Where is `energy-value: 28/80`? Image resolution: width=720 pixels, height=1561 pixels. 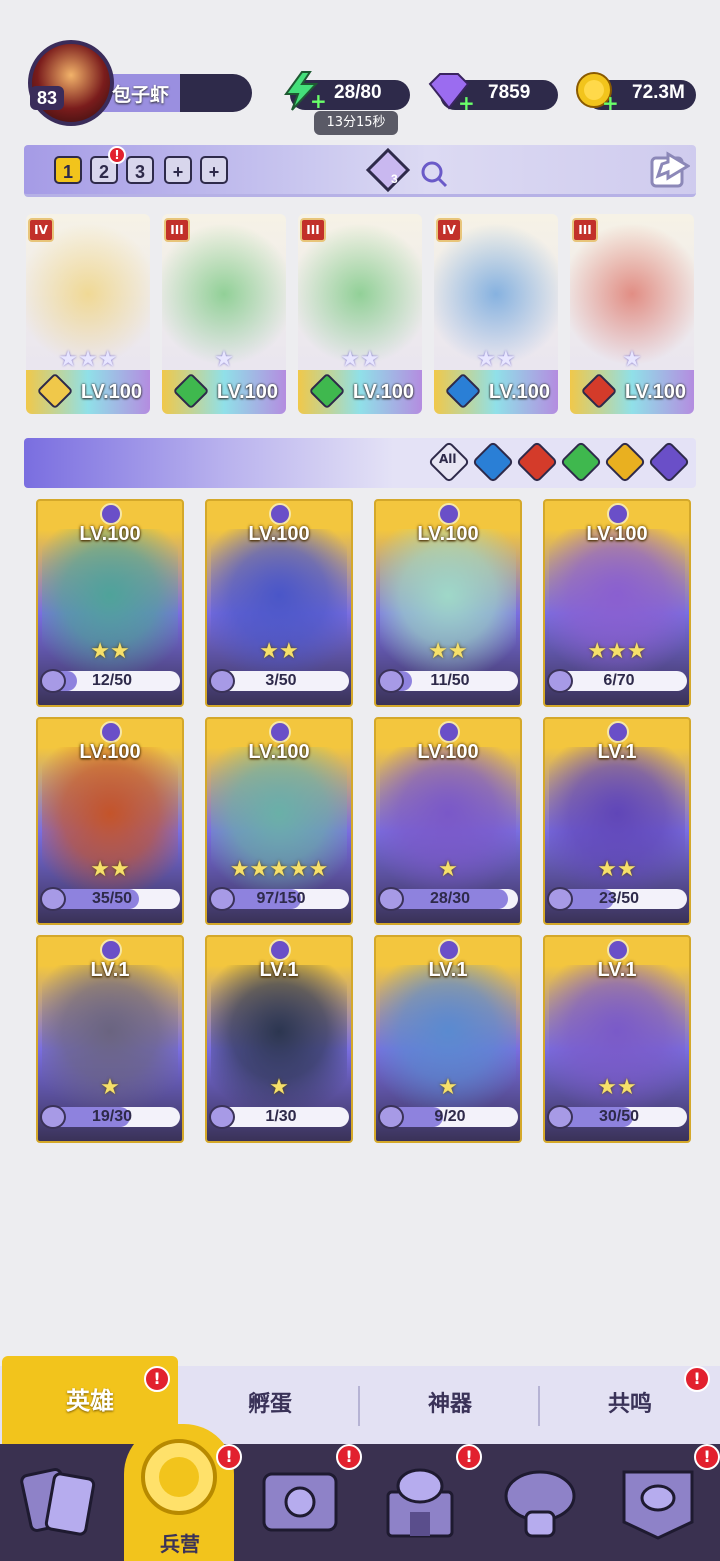 energy-value: 28/80 is located at coordinates (358, 92).